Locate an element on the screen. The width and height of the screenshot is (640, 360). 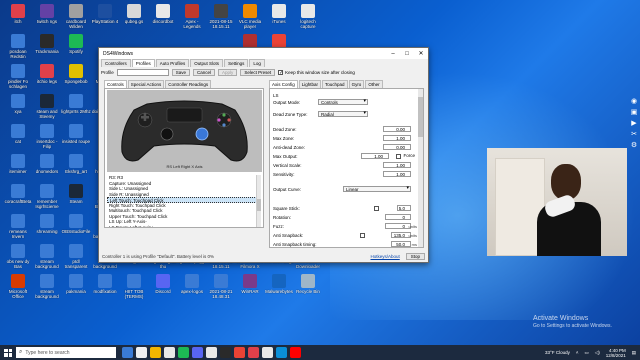
desktop-icon: Steam is located at coordinates (76, 199).